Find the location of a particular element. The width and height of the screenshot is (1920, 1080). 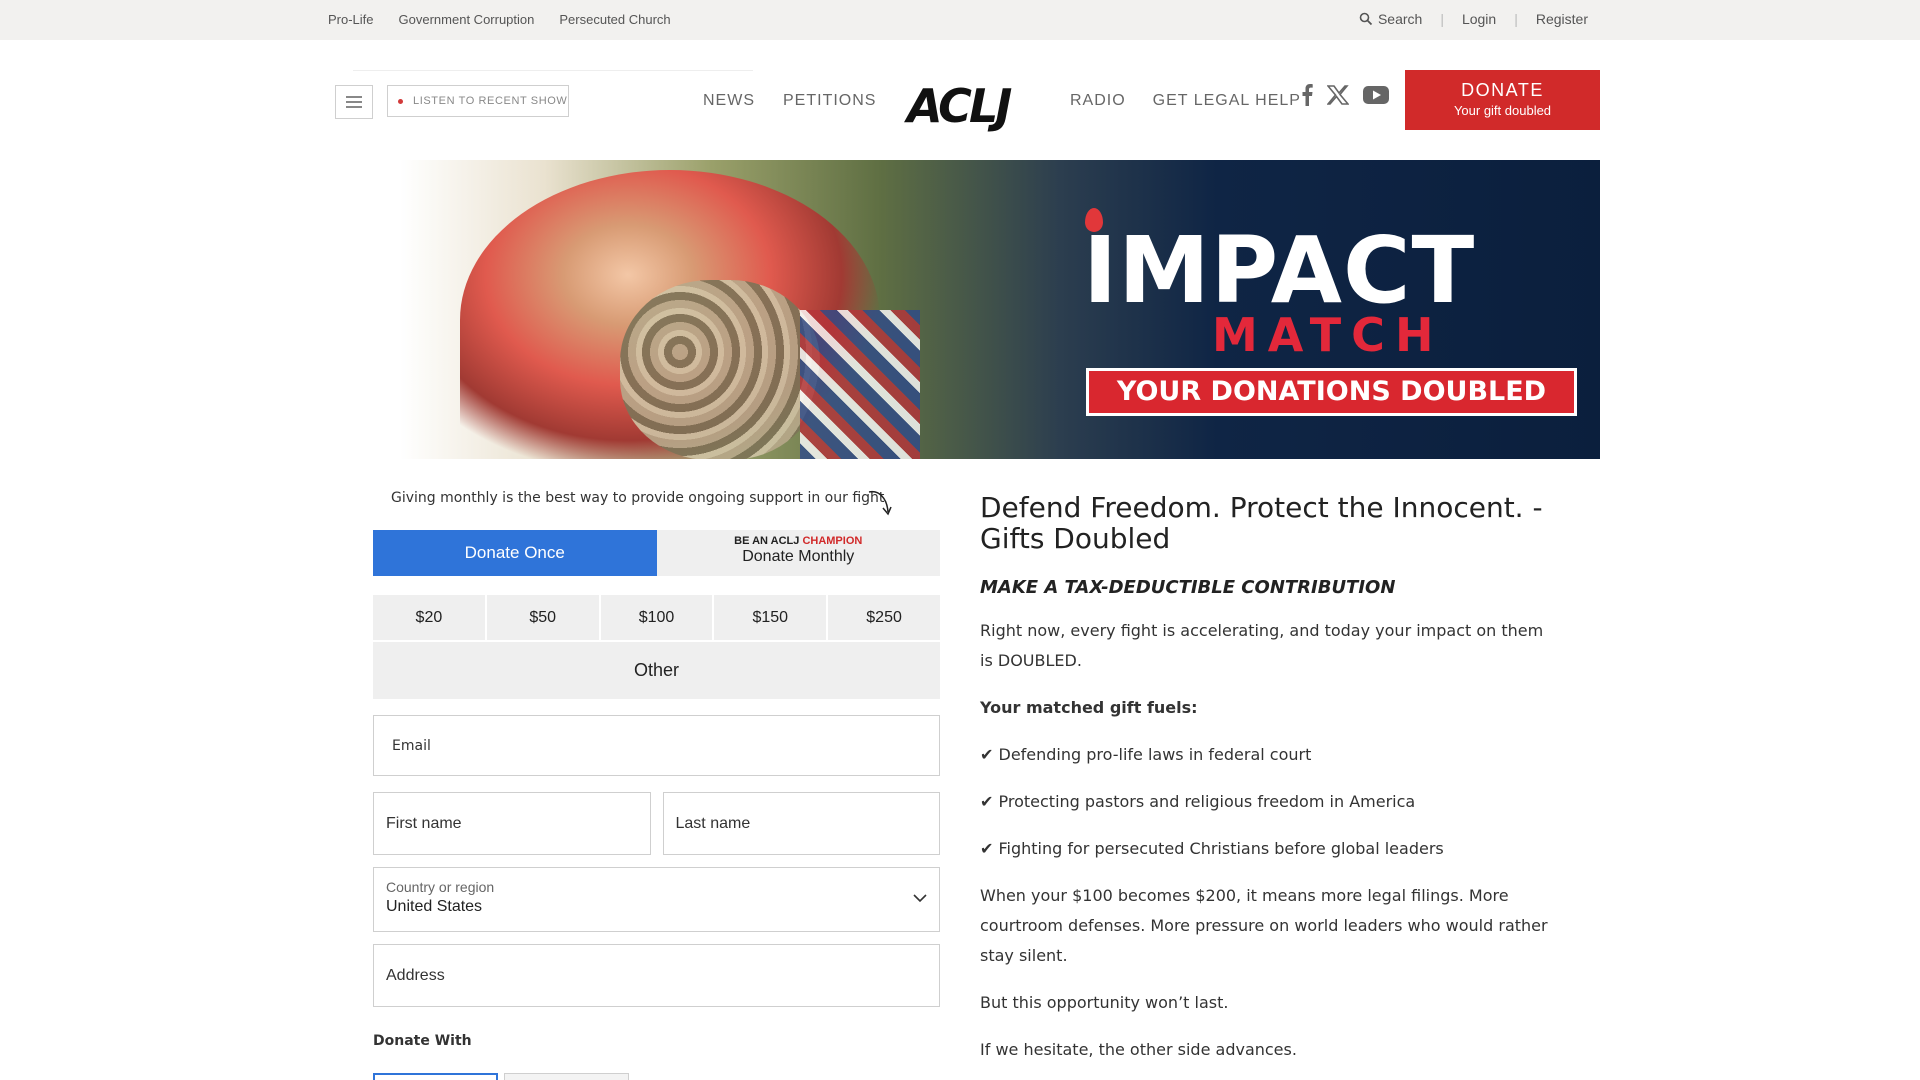

search-link: Search is located at coordinates (1390, 19).